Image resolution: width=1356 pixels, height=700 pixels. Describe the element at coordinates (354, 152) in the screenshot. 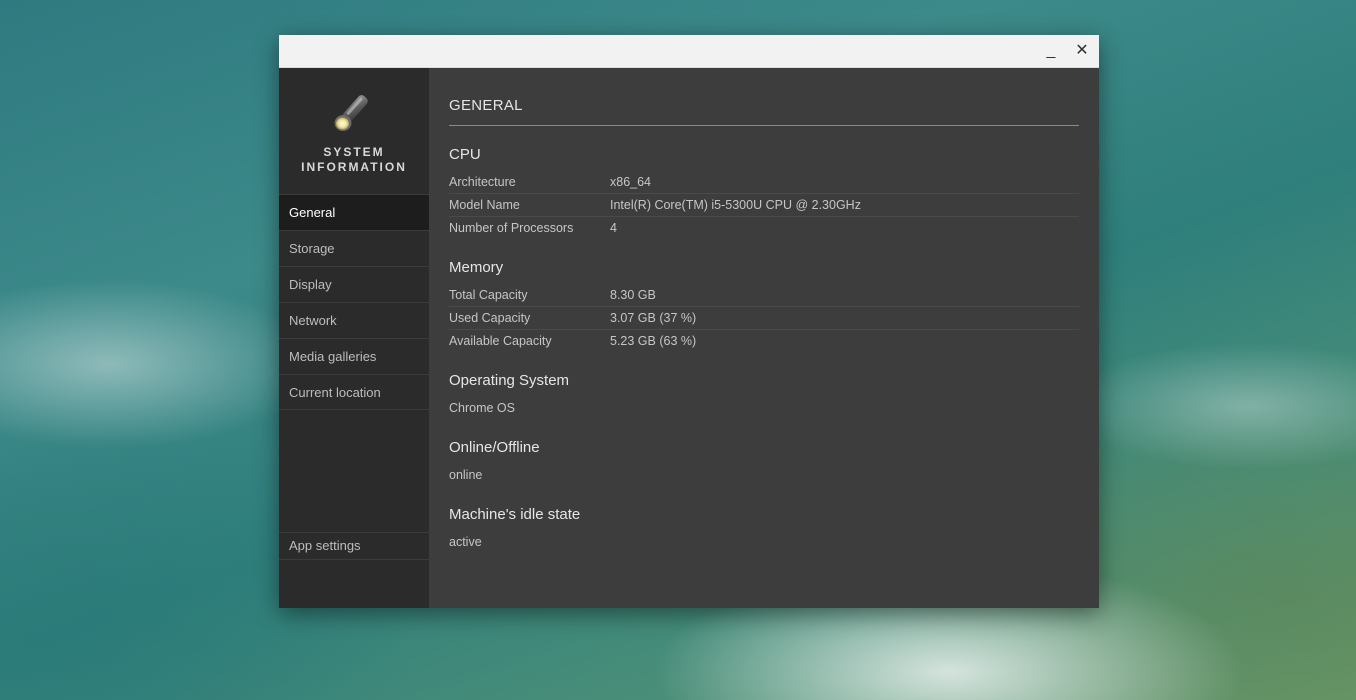

I see `app-title-line1: SYSTEM` at that location.